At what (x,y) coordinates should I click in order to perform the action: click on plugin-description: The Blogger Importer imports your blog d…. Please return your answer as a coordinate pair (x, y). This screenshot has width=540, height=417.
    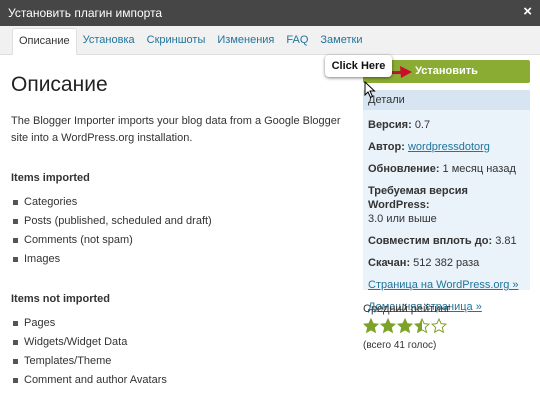
    Looking at the image, I should click on (176, 129).